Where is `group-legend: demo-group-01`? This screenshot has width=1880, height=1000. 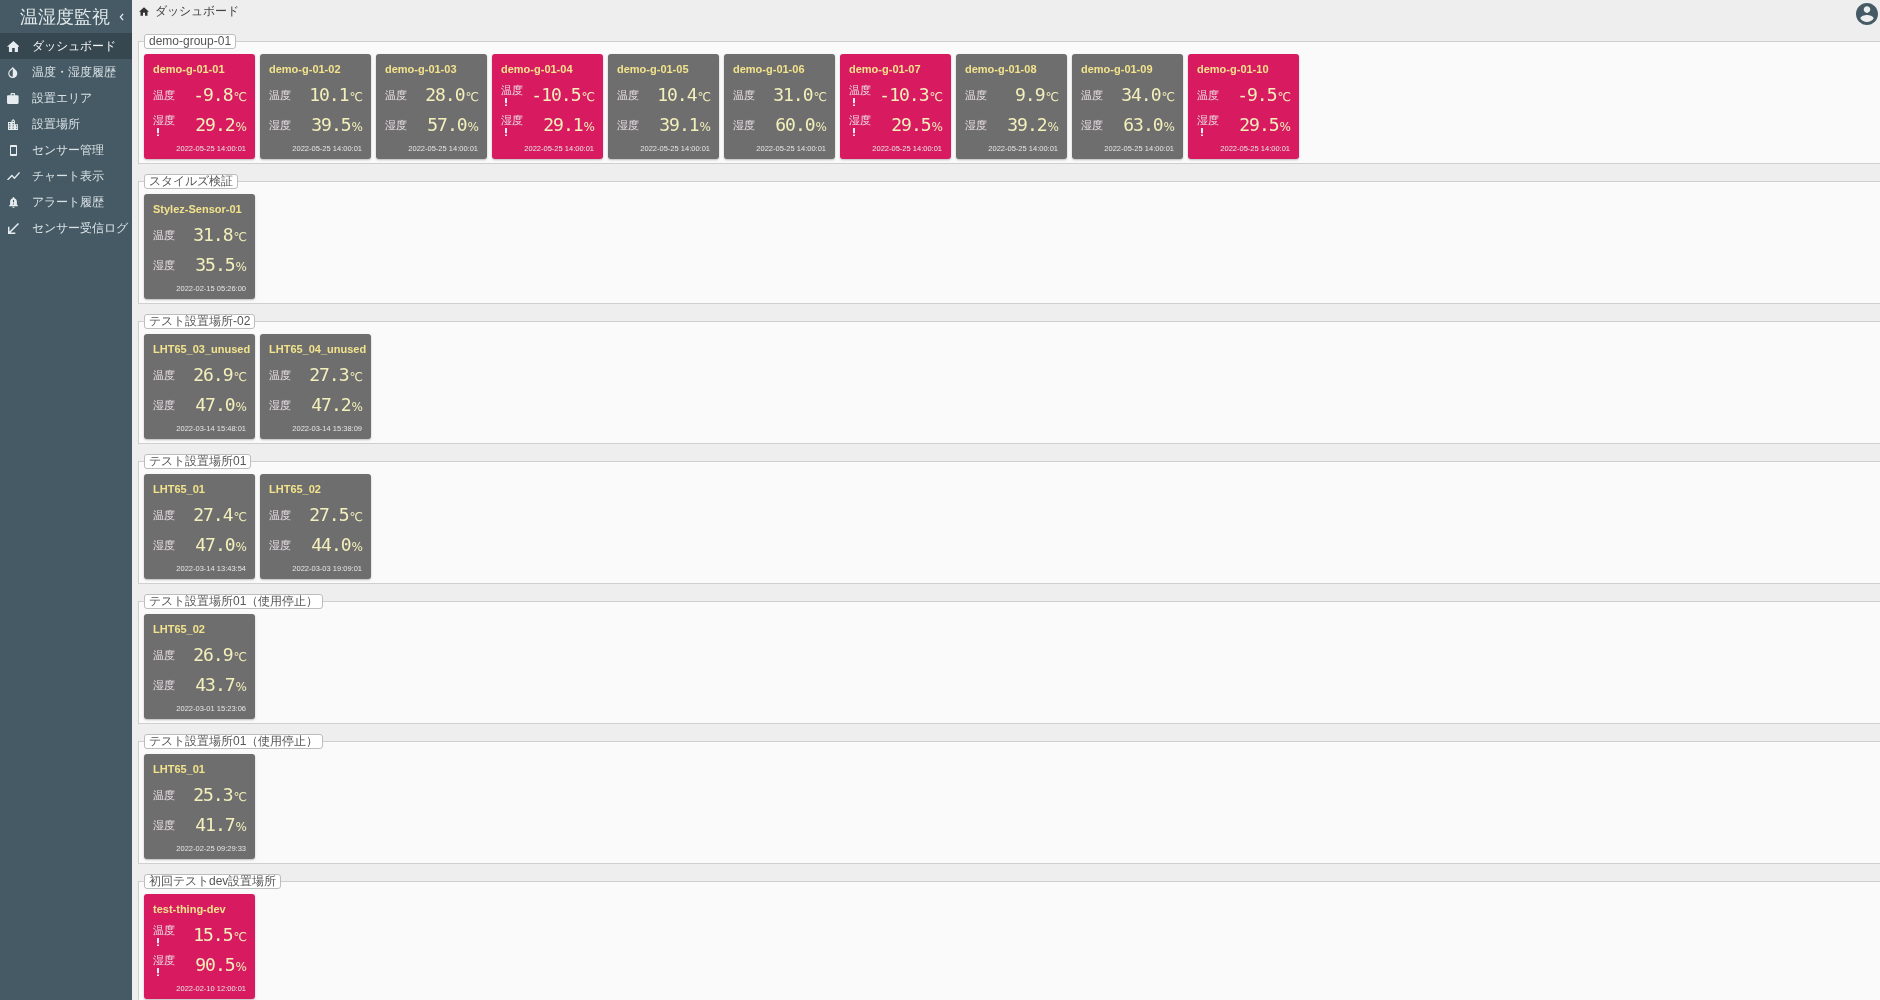
group-legend: demo-group-01 is located at coordinates (190, 41).